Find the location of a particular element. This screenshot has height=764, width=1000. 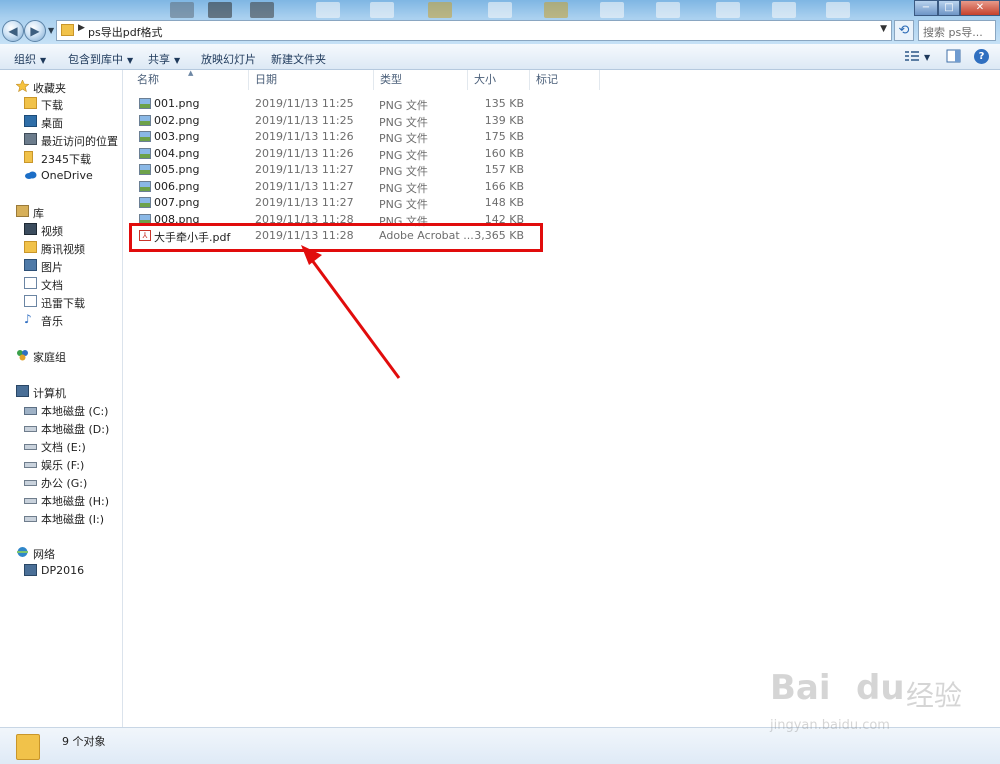

file-name: 001.png is located at coordinates (177, 103).